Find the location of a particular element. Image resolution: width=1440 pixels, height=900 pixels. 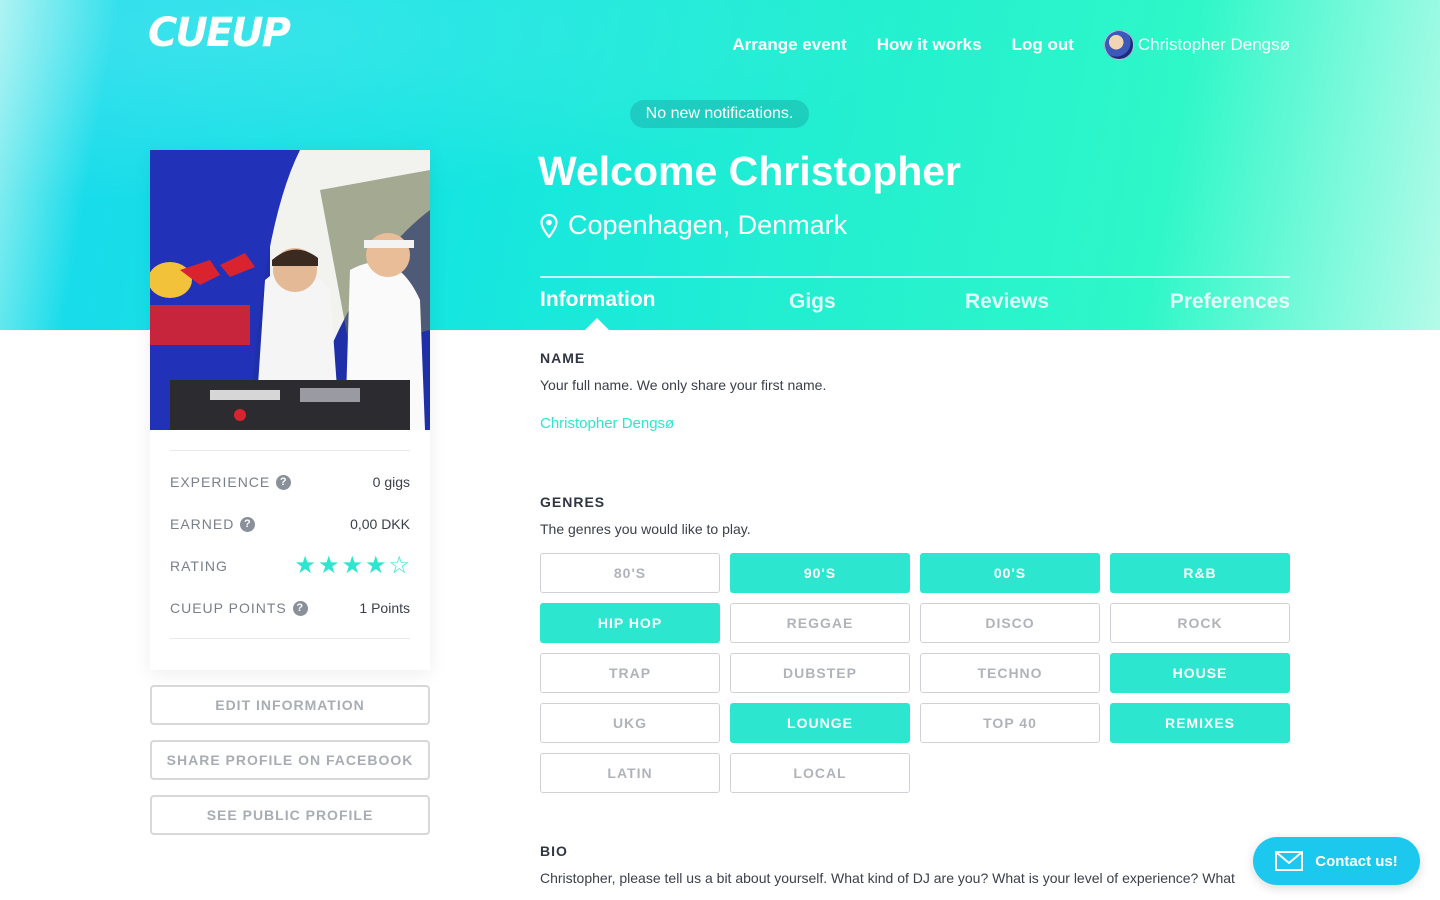

stat-rating: RATING ★ ★ ★ ★ ☆ is located at coordinates (290, 566).